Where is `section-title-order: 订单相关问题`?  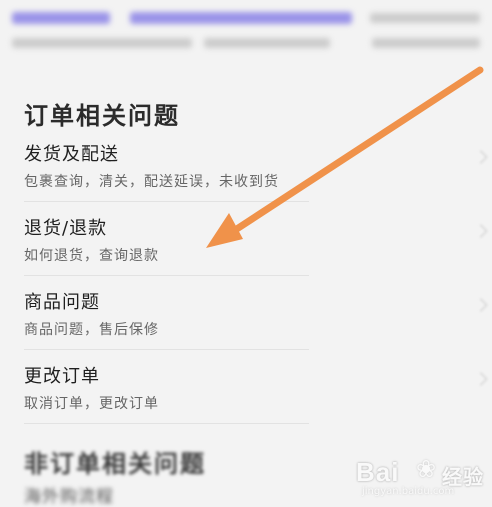
section-title-order: 订单相关问题 is located at coordinates (102, 116).